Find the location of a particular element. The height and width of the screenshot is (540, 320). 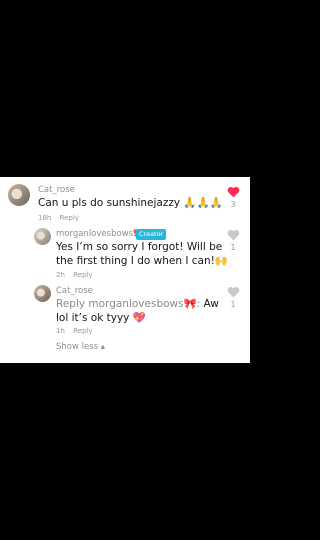

creator-badge: Creator is located at coordinates (151, 234).